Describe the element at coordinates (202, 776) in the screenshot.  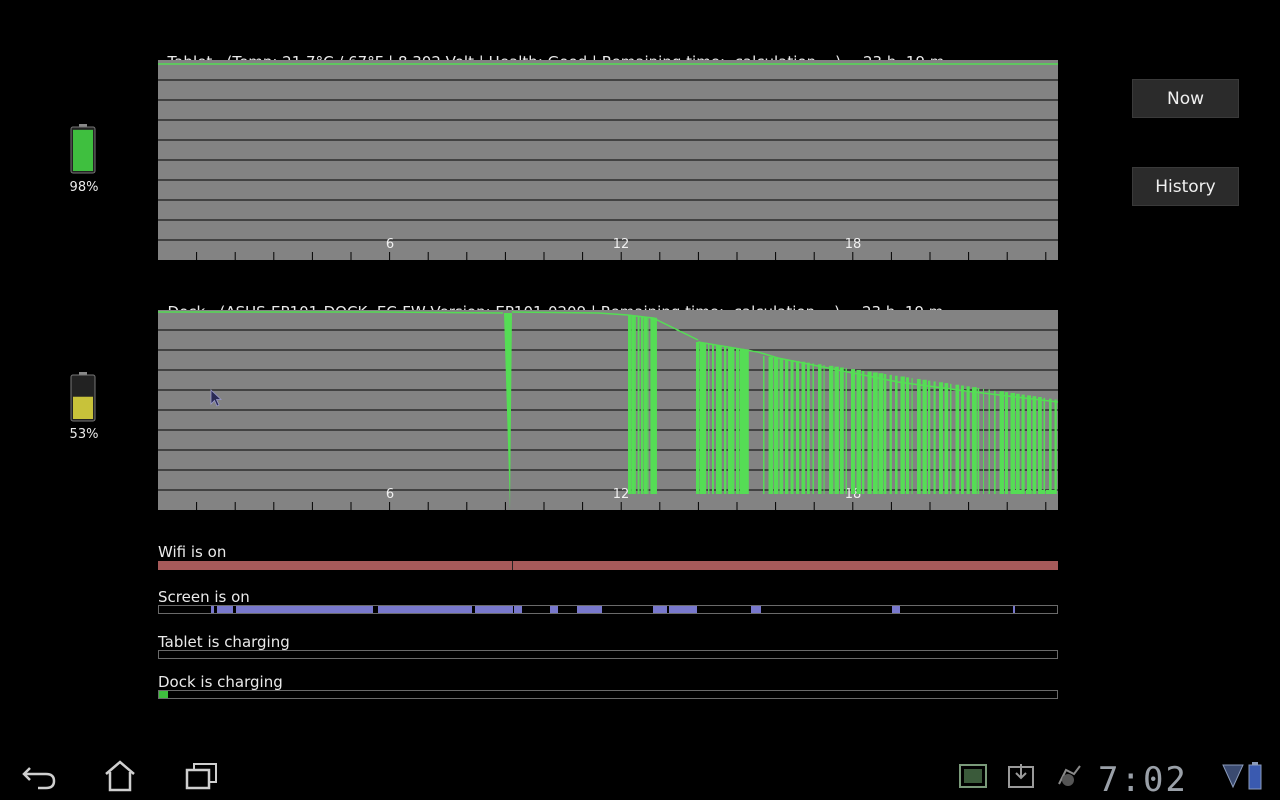
I see `recent-apps-icon` at that location.